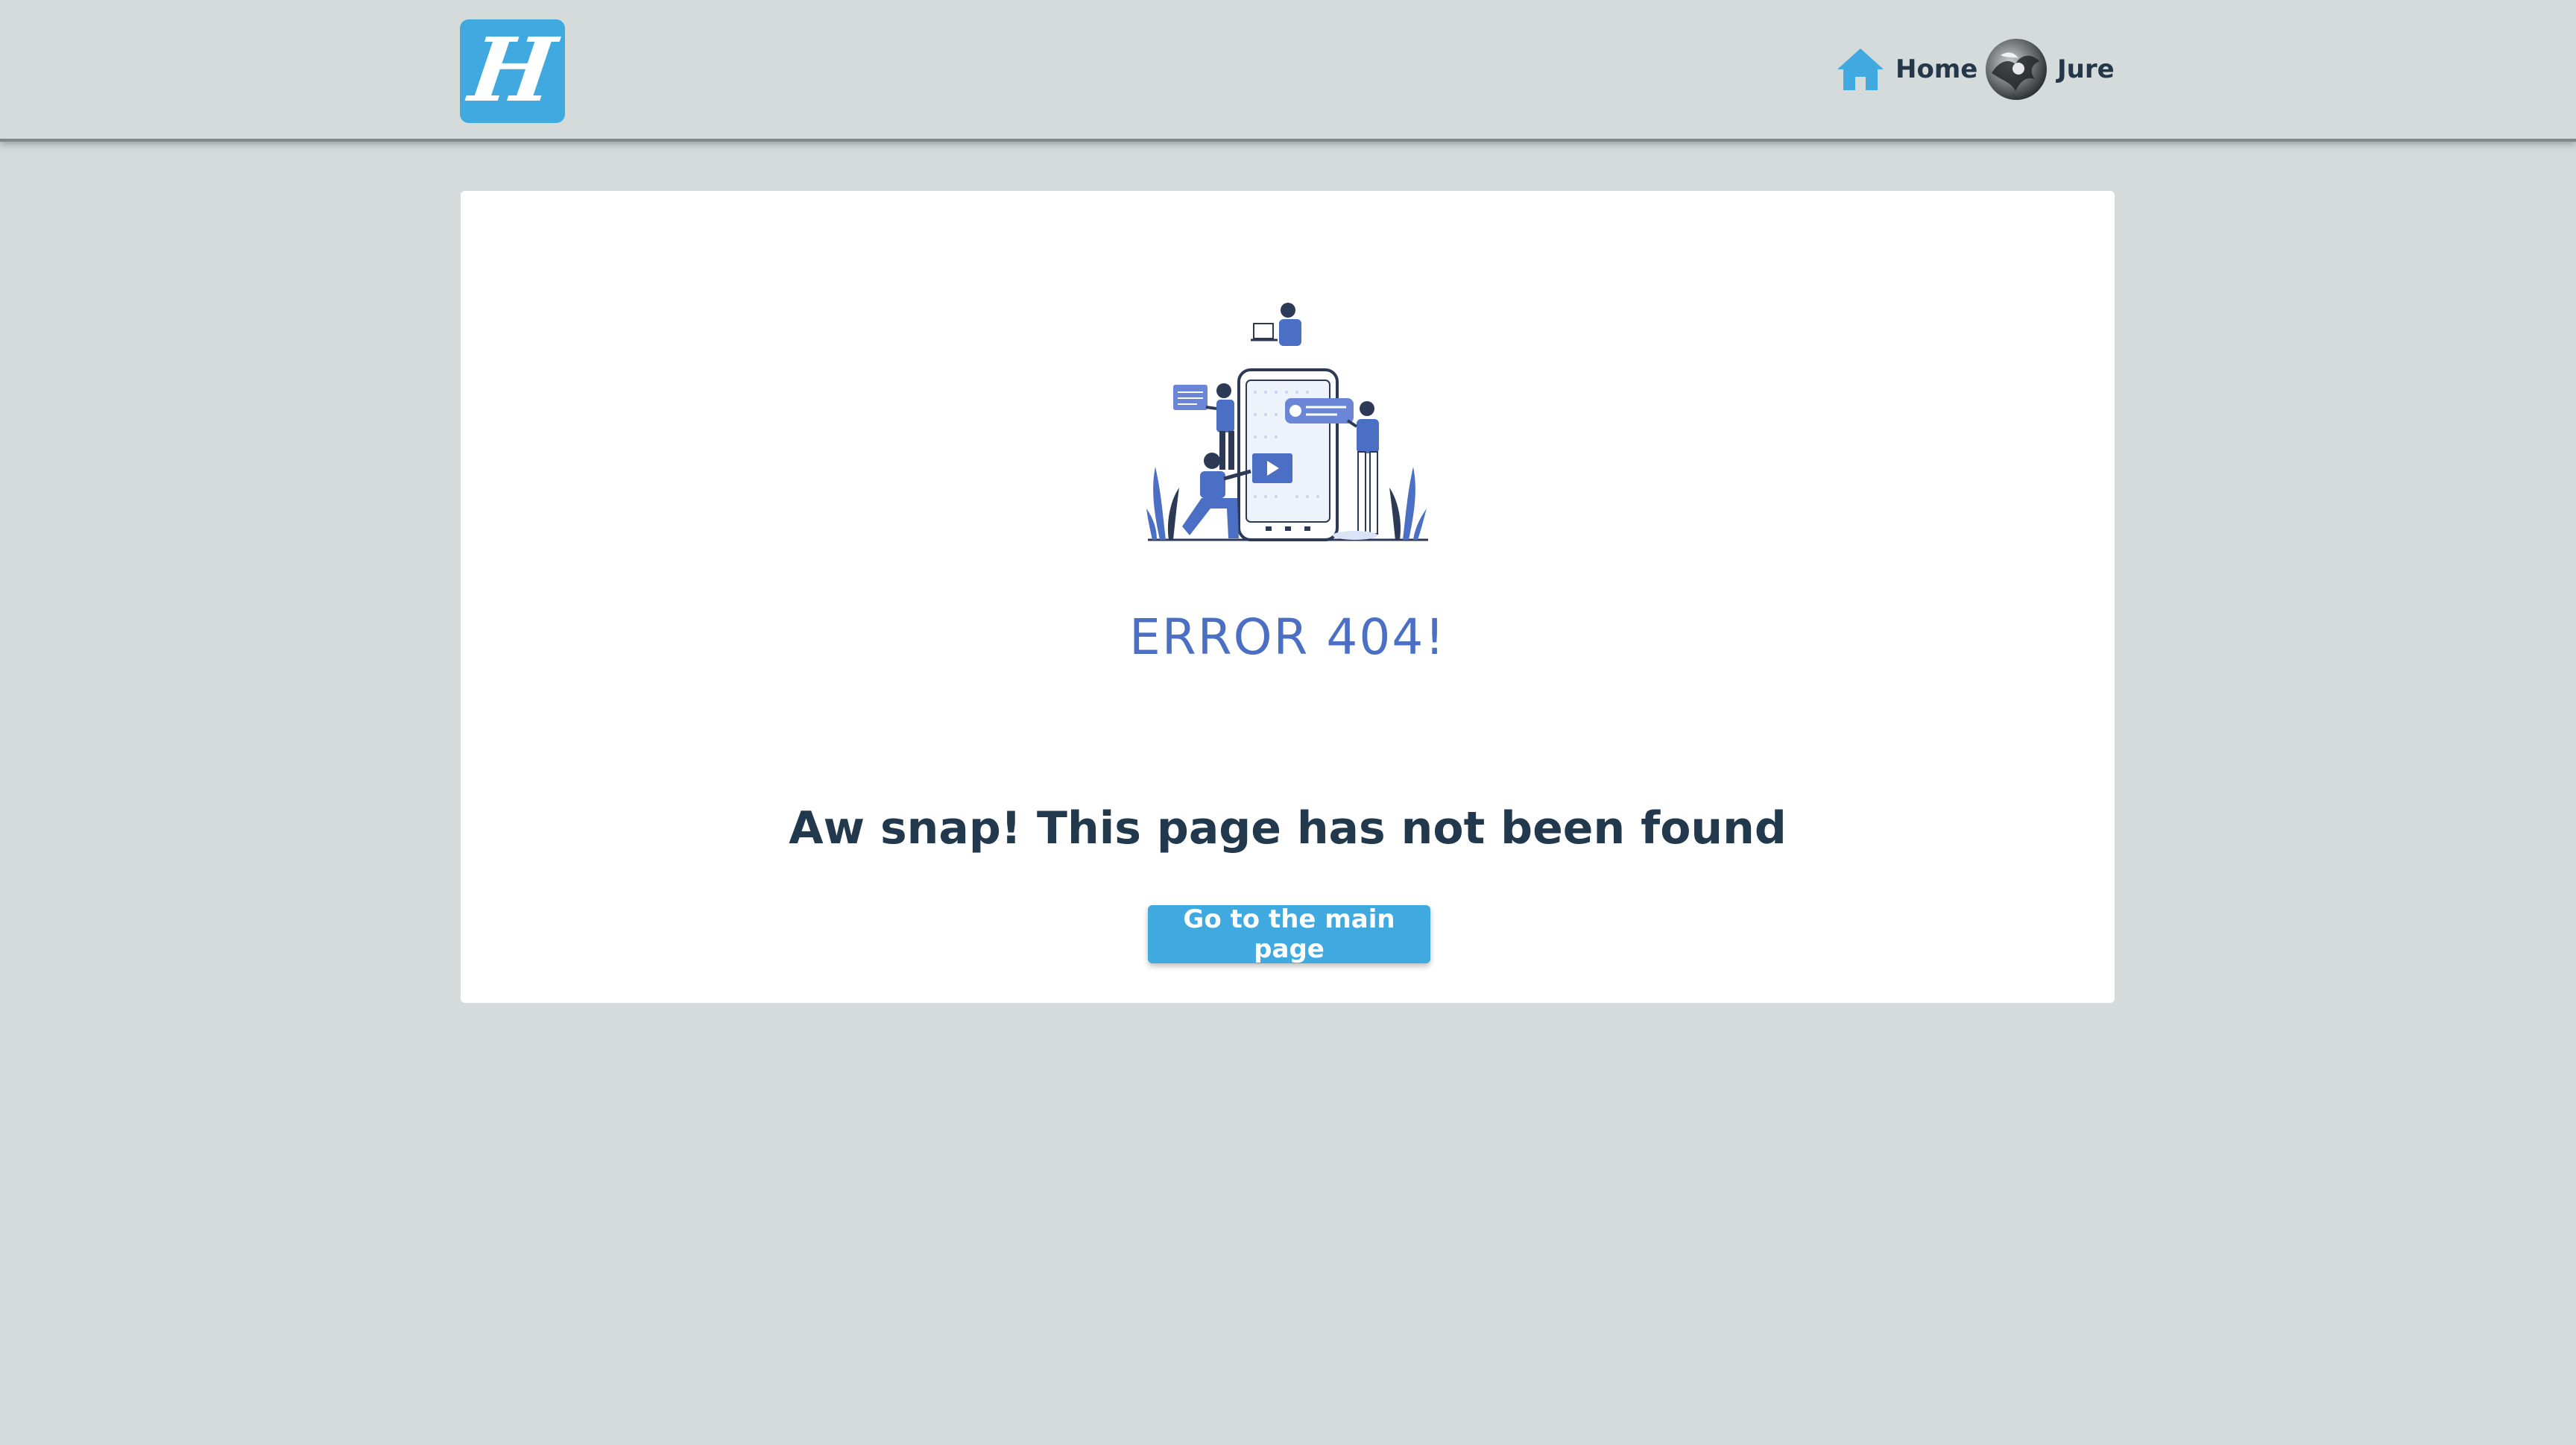  I want to click on logo-letter: H, so click(513, 69).